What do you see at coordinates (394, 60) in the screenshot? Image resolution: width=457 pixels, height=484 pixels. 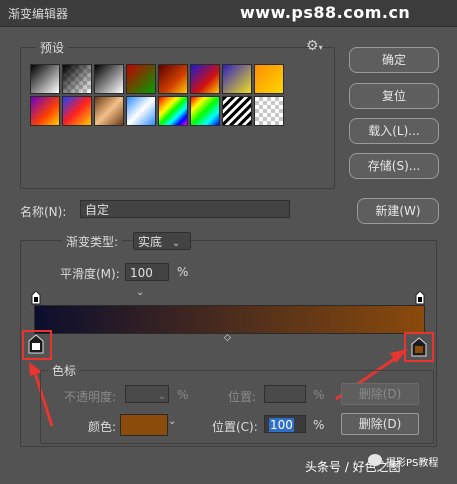 I see `ok-button: 确定` at bounding box center [394, 60].